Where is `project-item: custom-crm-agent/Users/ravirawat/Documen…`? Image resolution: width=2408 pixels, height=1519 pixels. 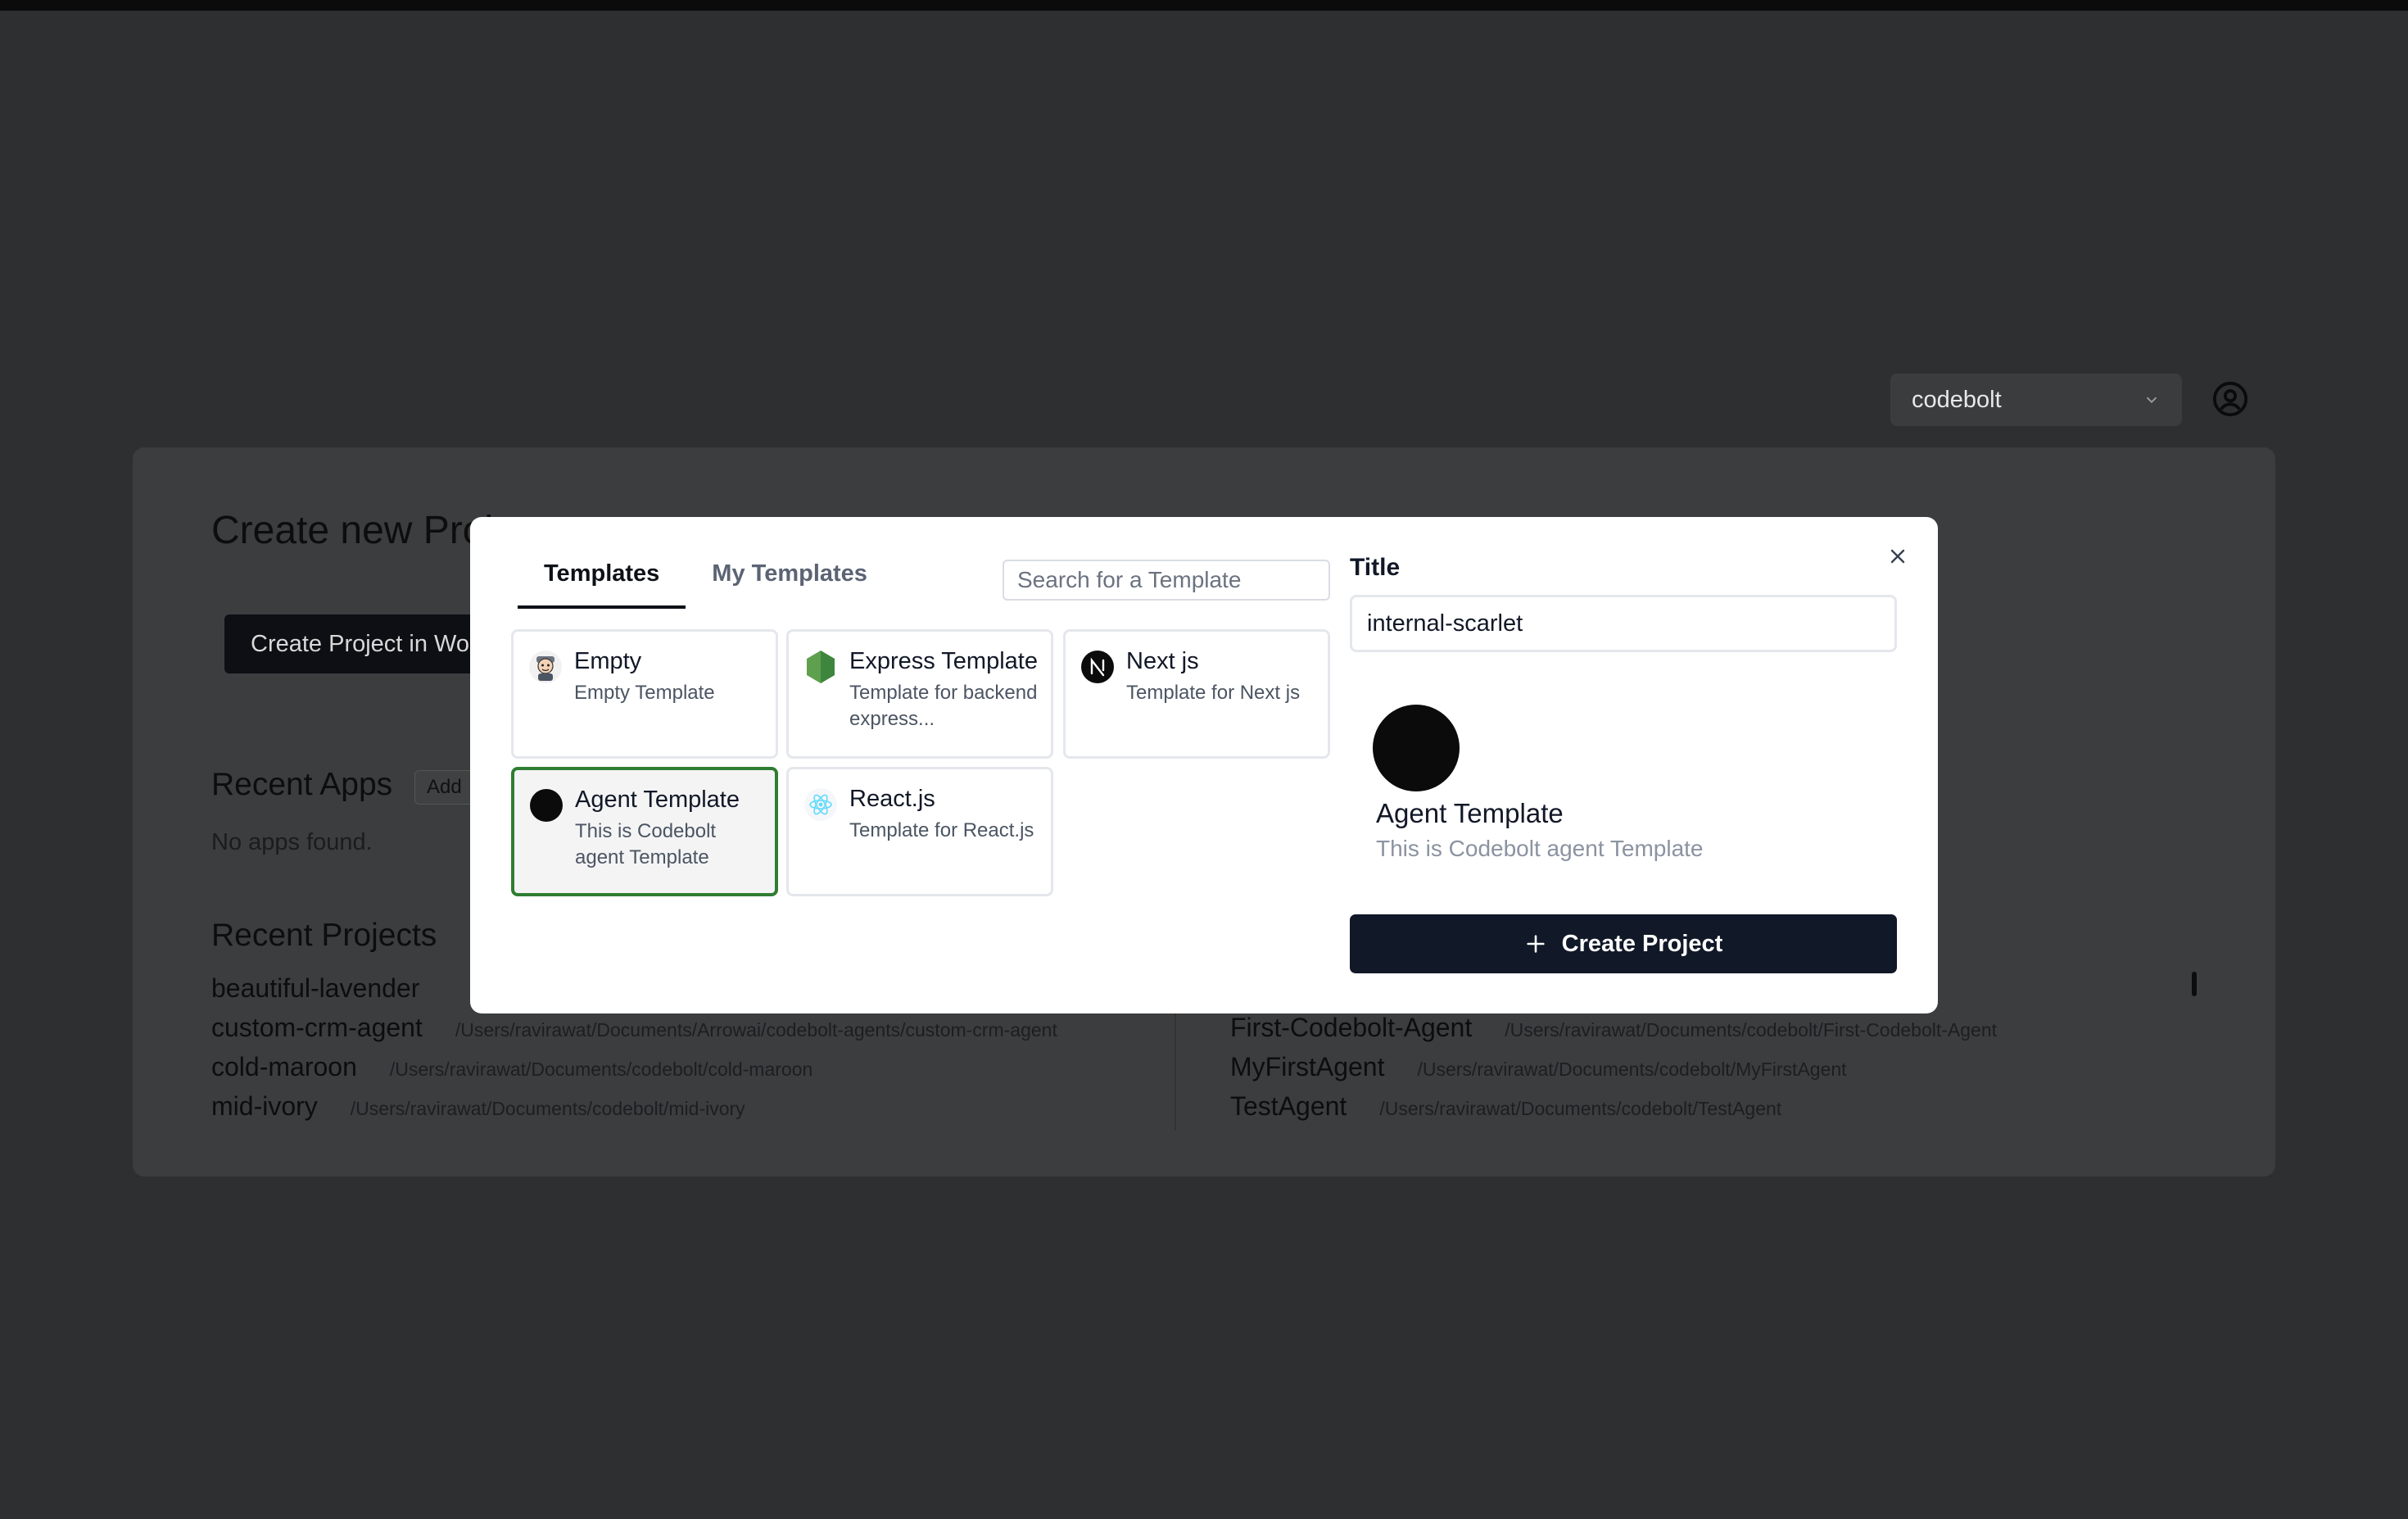 project-item: custom-crm-agent/Users/ravirawat/Documen… is located at coordinates (634, 1032).